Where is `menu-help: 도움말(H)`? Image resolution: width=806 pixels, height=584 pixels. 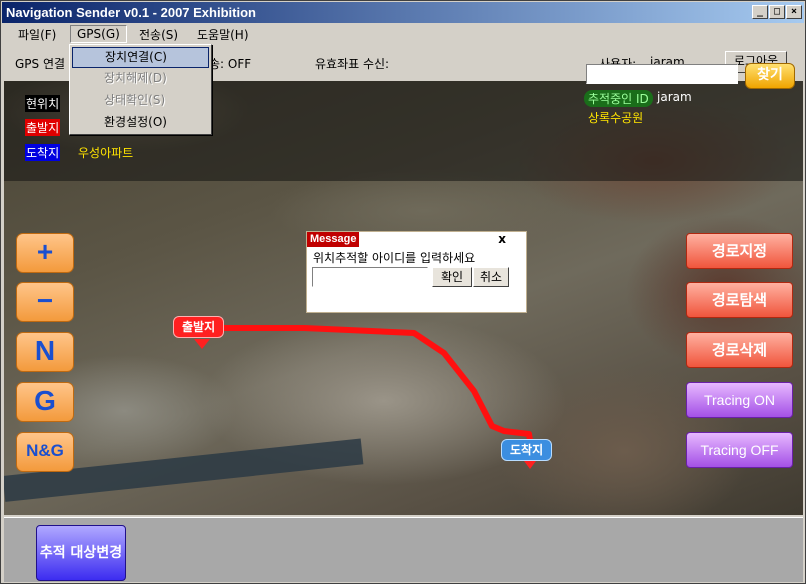 menu-help: 도움말(H) is located at coordinates (223, 34).